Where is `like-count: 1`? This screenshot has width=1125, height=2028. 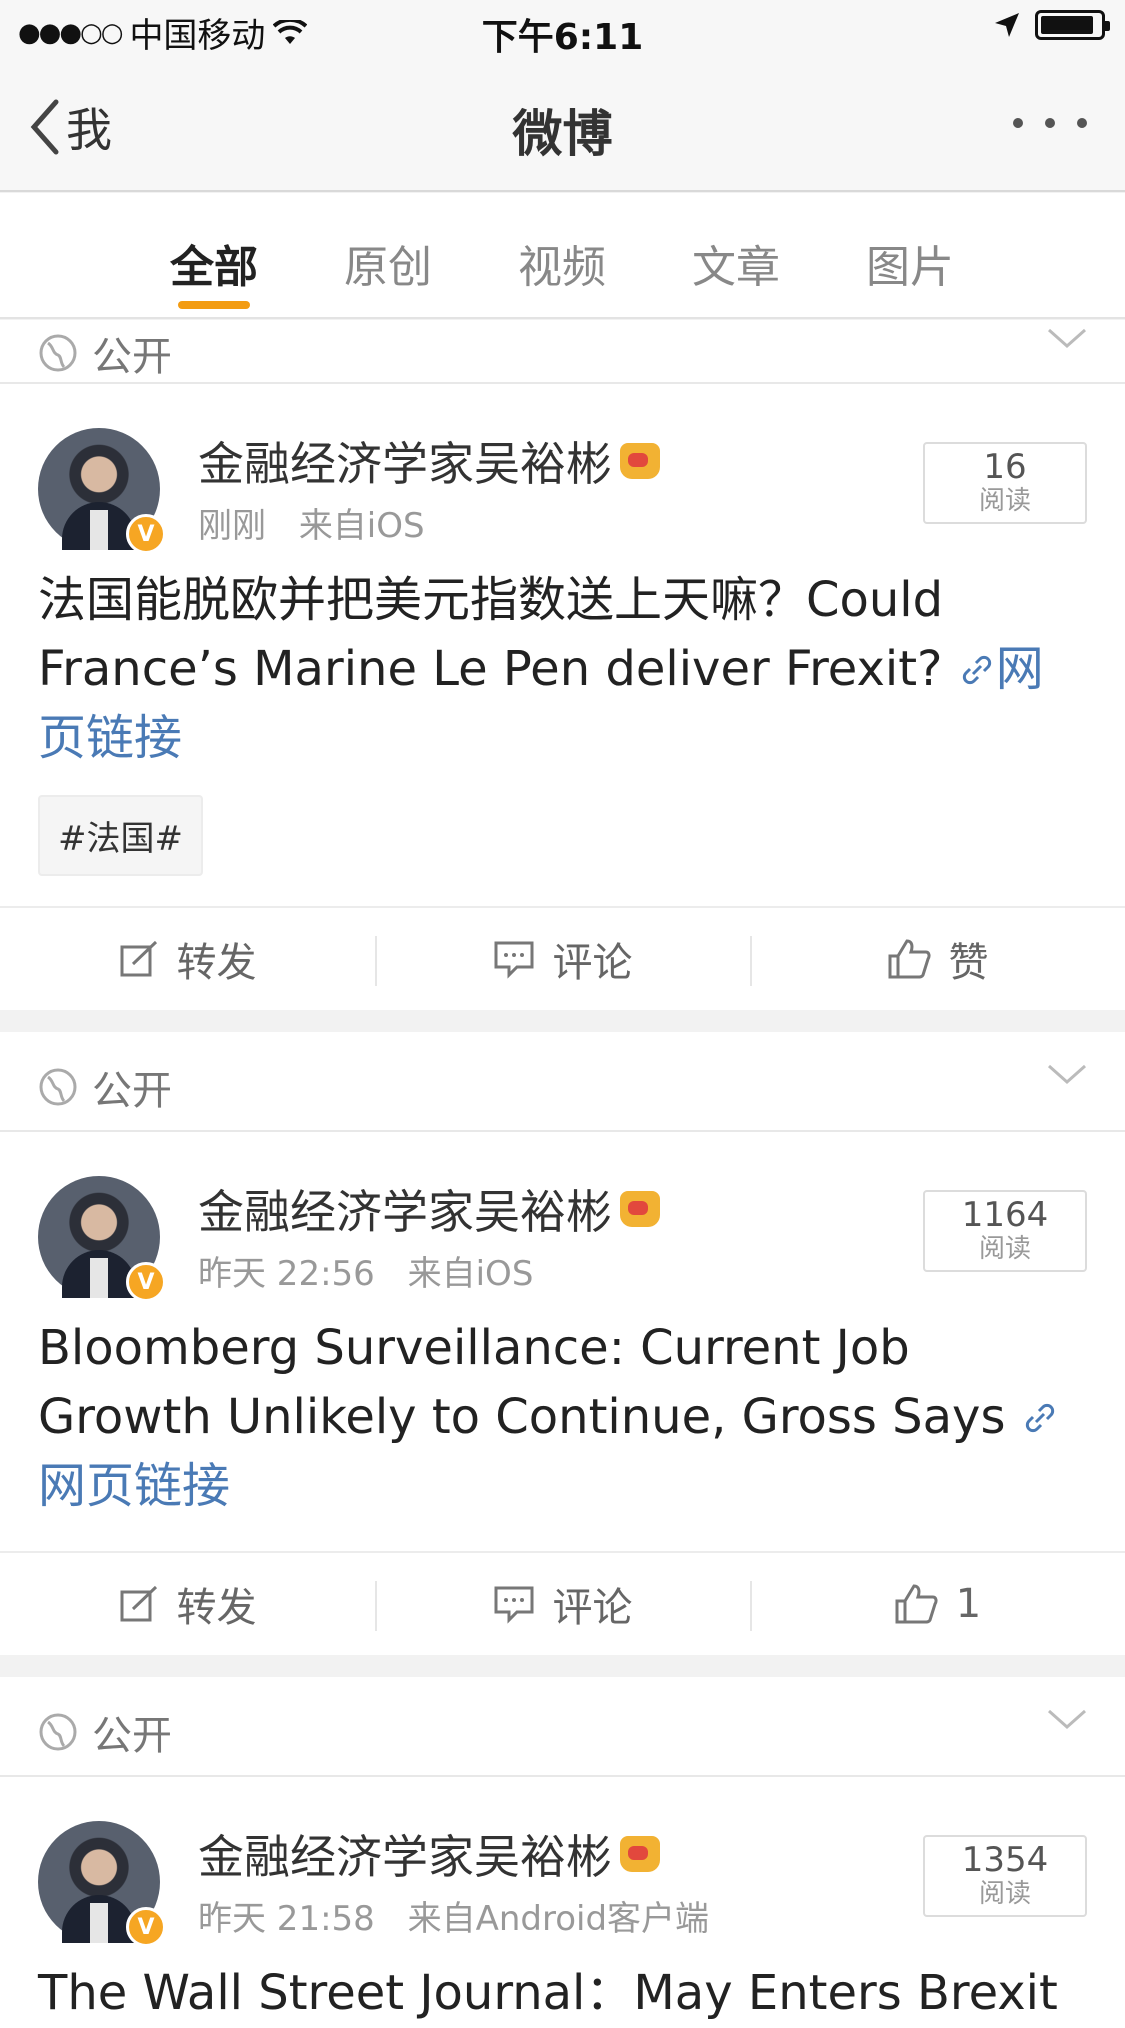 like-count: 1 is located at coordinates (968, 1604).